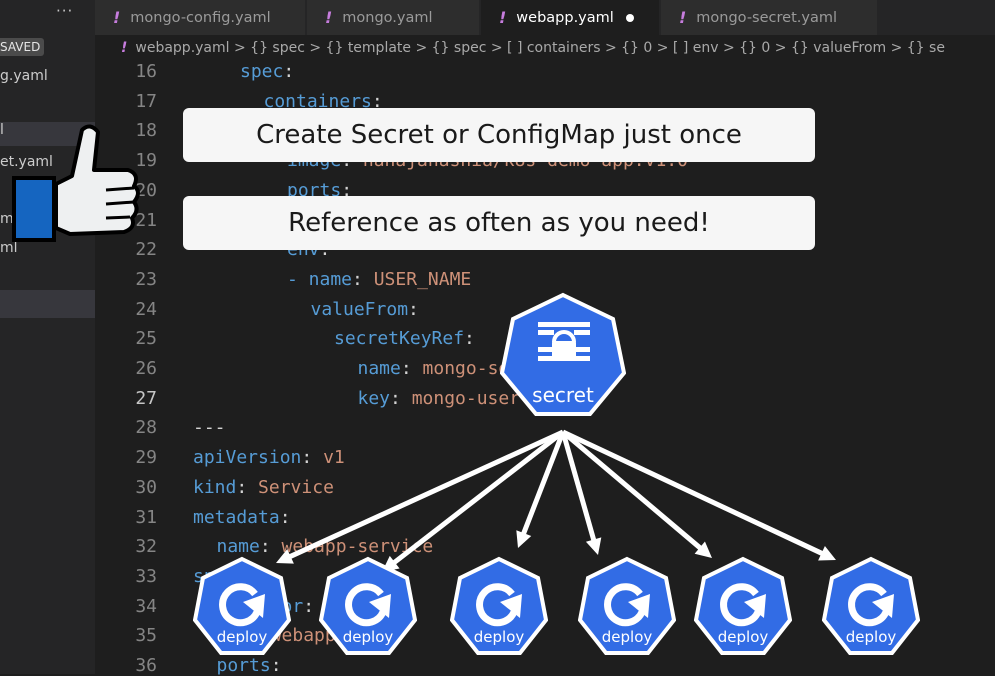 Image resolution: width=995 pixels, height=676 pixels. Describe the element at coordinates (563, 395) in the screenshot. I see `secret-label: secret` at that location.